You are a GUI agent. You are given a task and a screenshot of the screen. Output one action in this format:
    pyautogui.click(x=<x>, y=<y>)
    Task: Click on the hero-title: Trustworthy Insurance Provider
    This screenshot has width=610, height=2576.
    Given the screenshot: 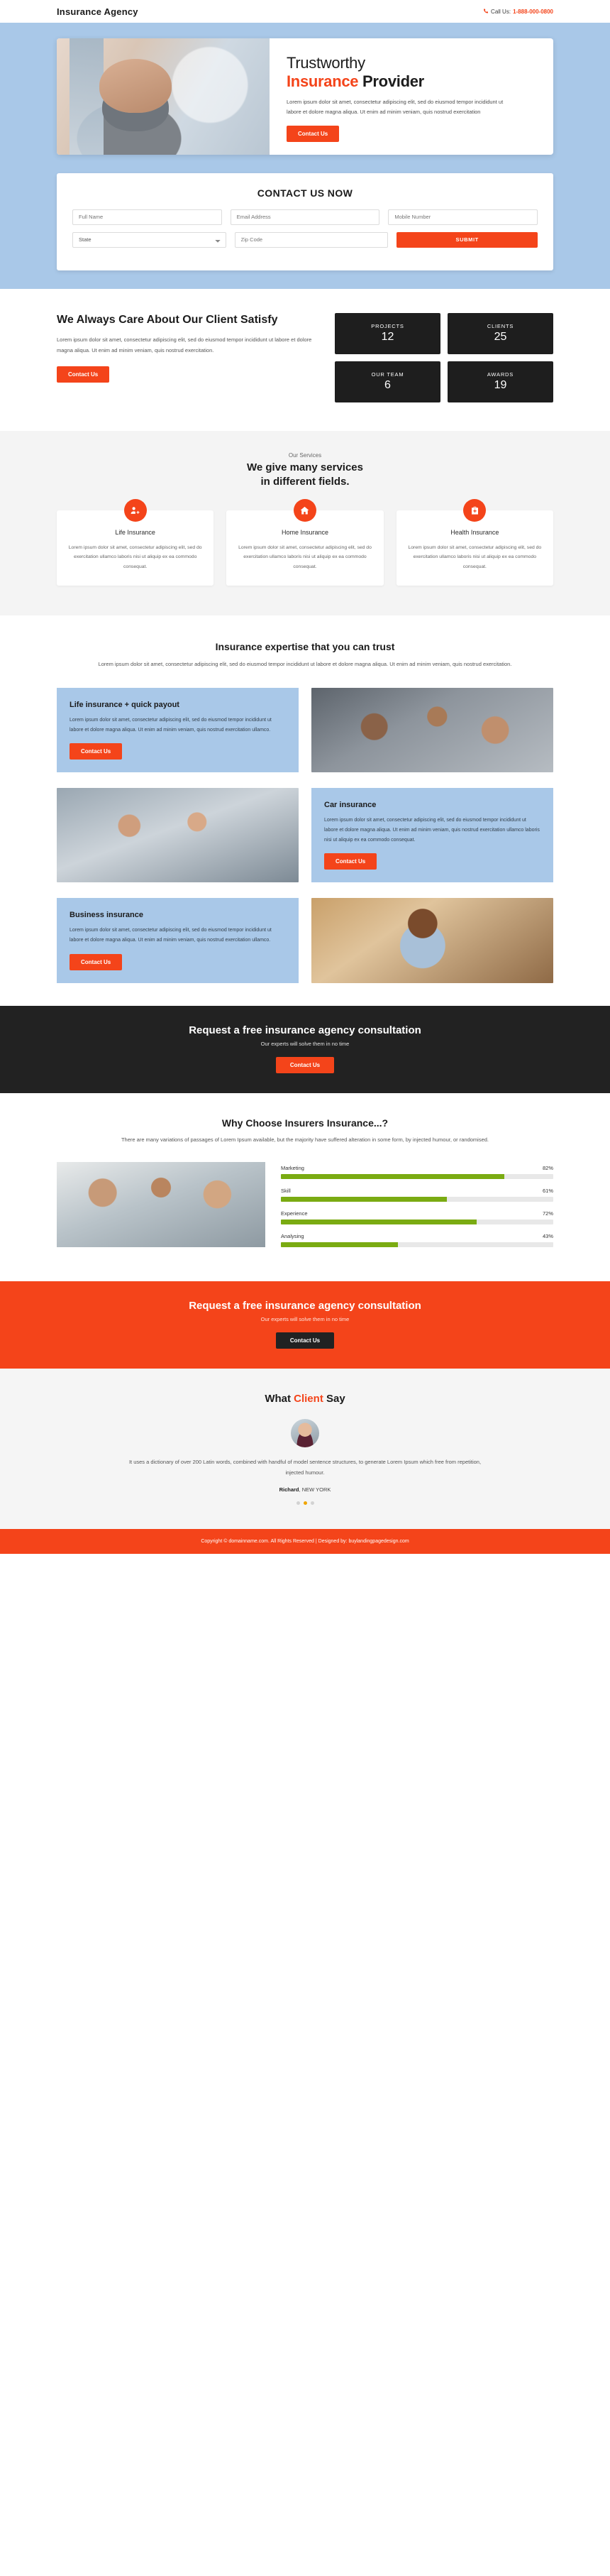 What is the action you would take?
    pyautogui.click(x=412, y=72)
    